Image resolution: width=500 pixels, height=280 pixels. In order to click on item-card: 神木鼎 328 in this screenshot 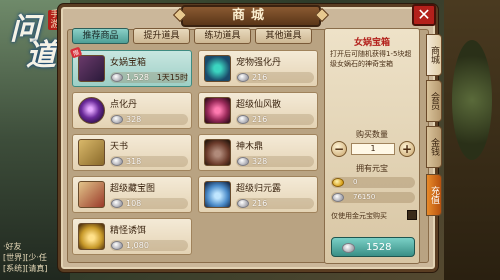, I will do `click(258, 152)`.